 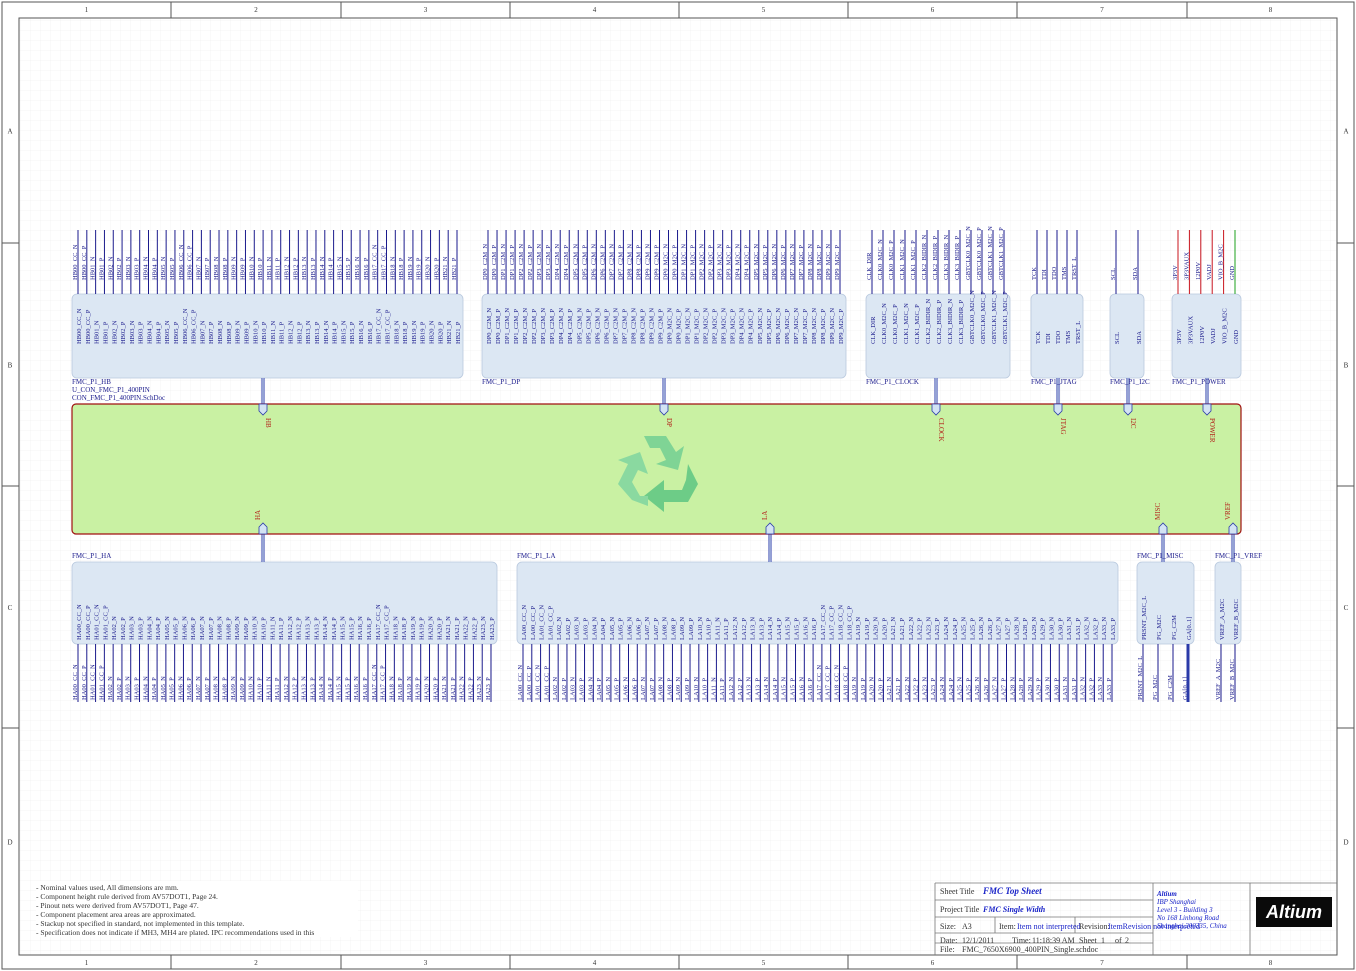 I want to click on harness-entry-label: GBTCLK1_M2C_P, so click(x=1005, y=317).